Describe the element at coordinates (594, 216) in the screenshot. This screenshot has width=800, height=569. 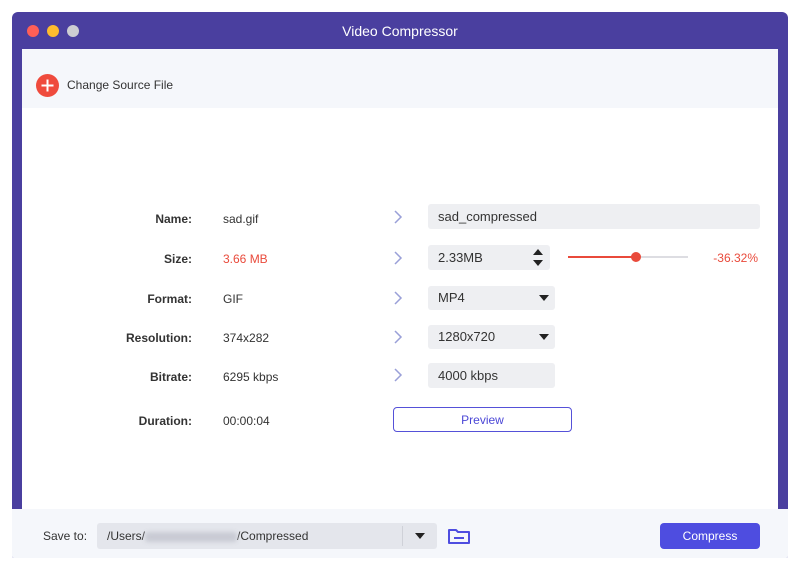
I see `output-name-input: sad_compressed` at that location.